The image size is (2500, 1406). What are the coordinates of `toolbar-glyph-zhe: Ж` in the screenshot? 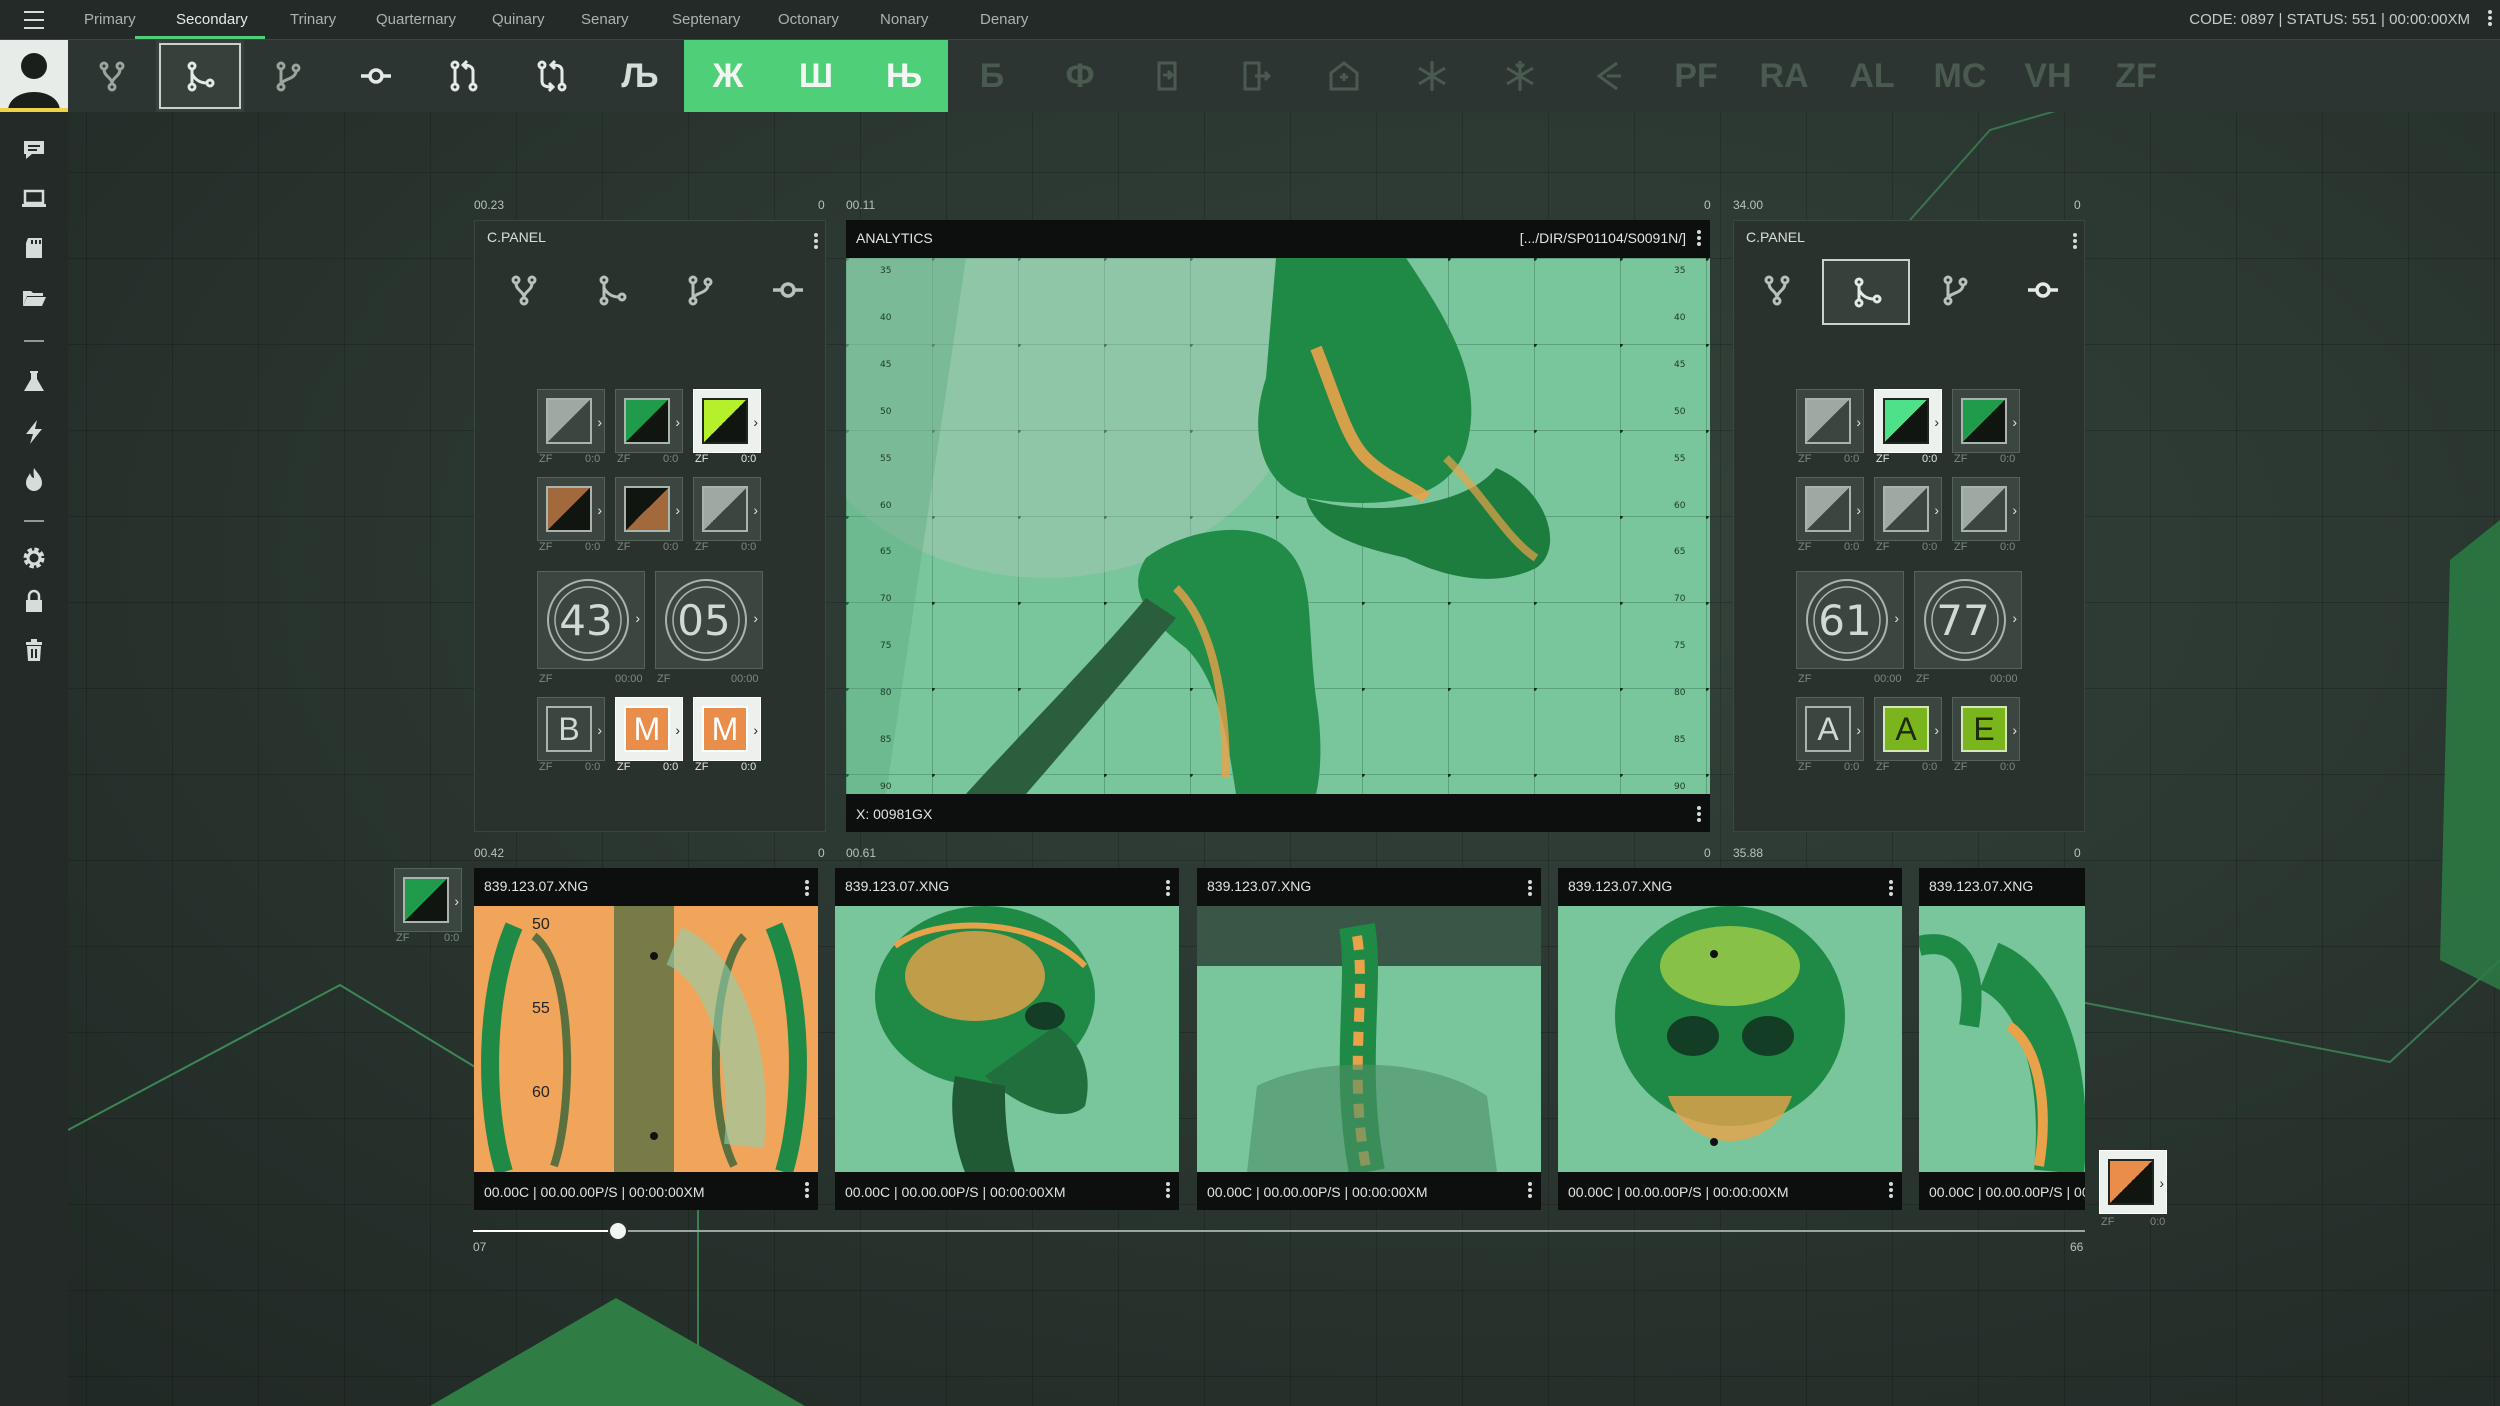 It's located at (728, 76).